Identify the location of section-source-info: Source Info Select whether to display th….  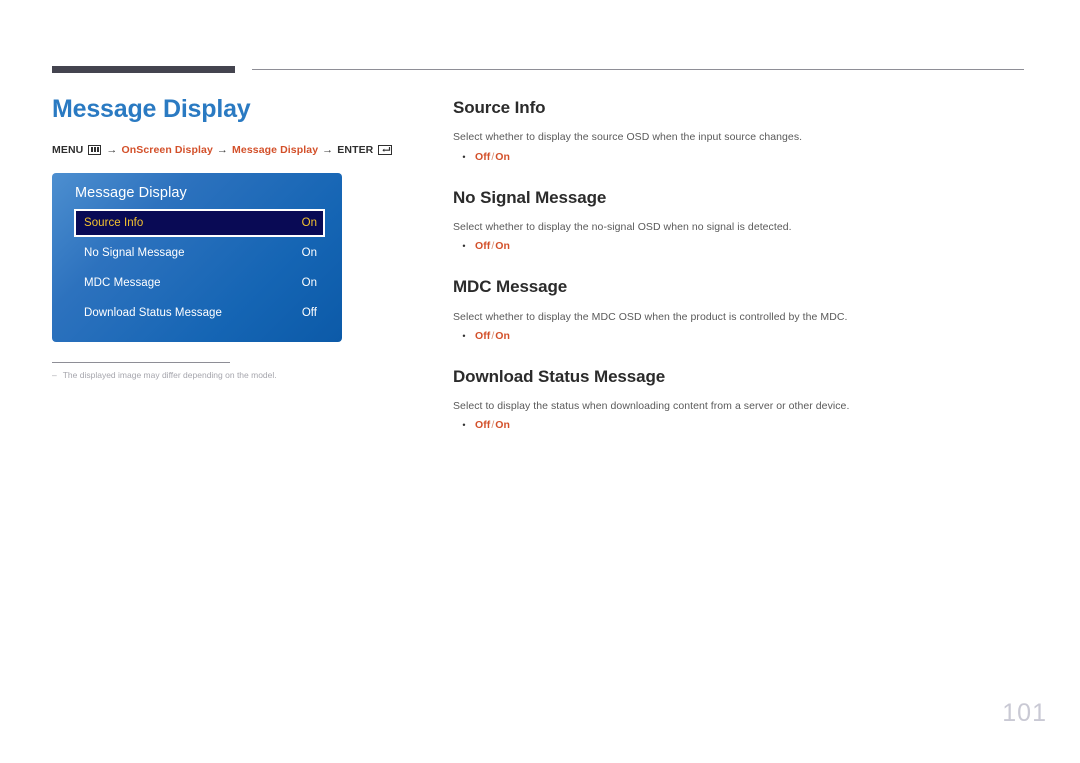
(743, 130).